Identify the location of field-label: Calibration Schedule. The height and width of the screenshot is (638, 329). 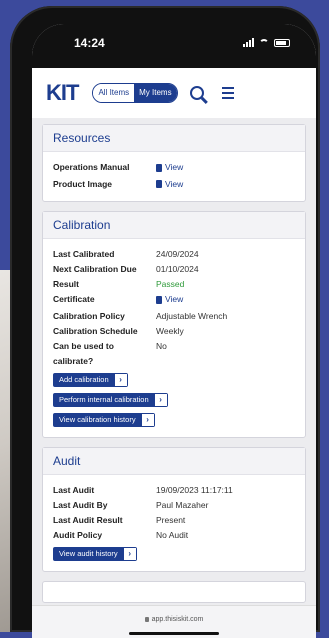
(95, 330).